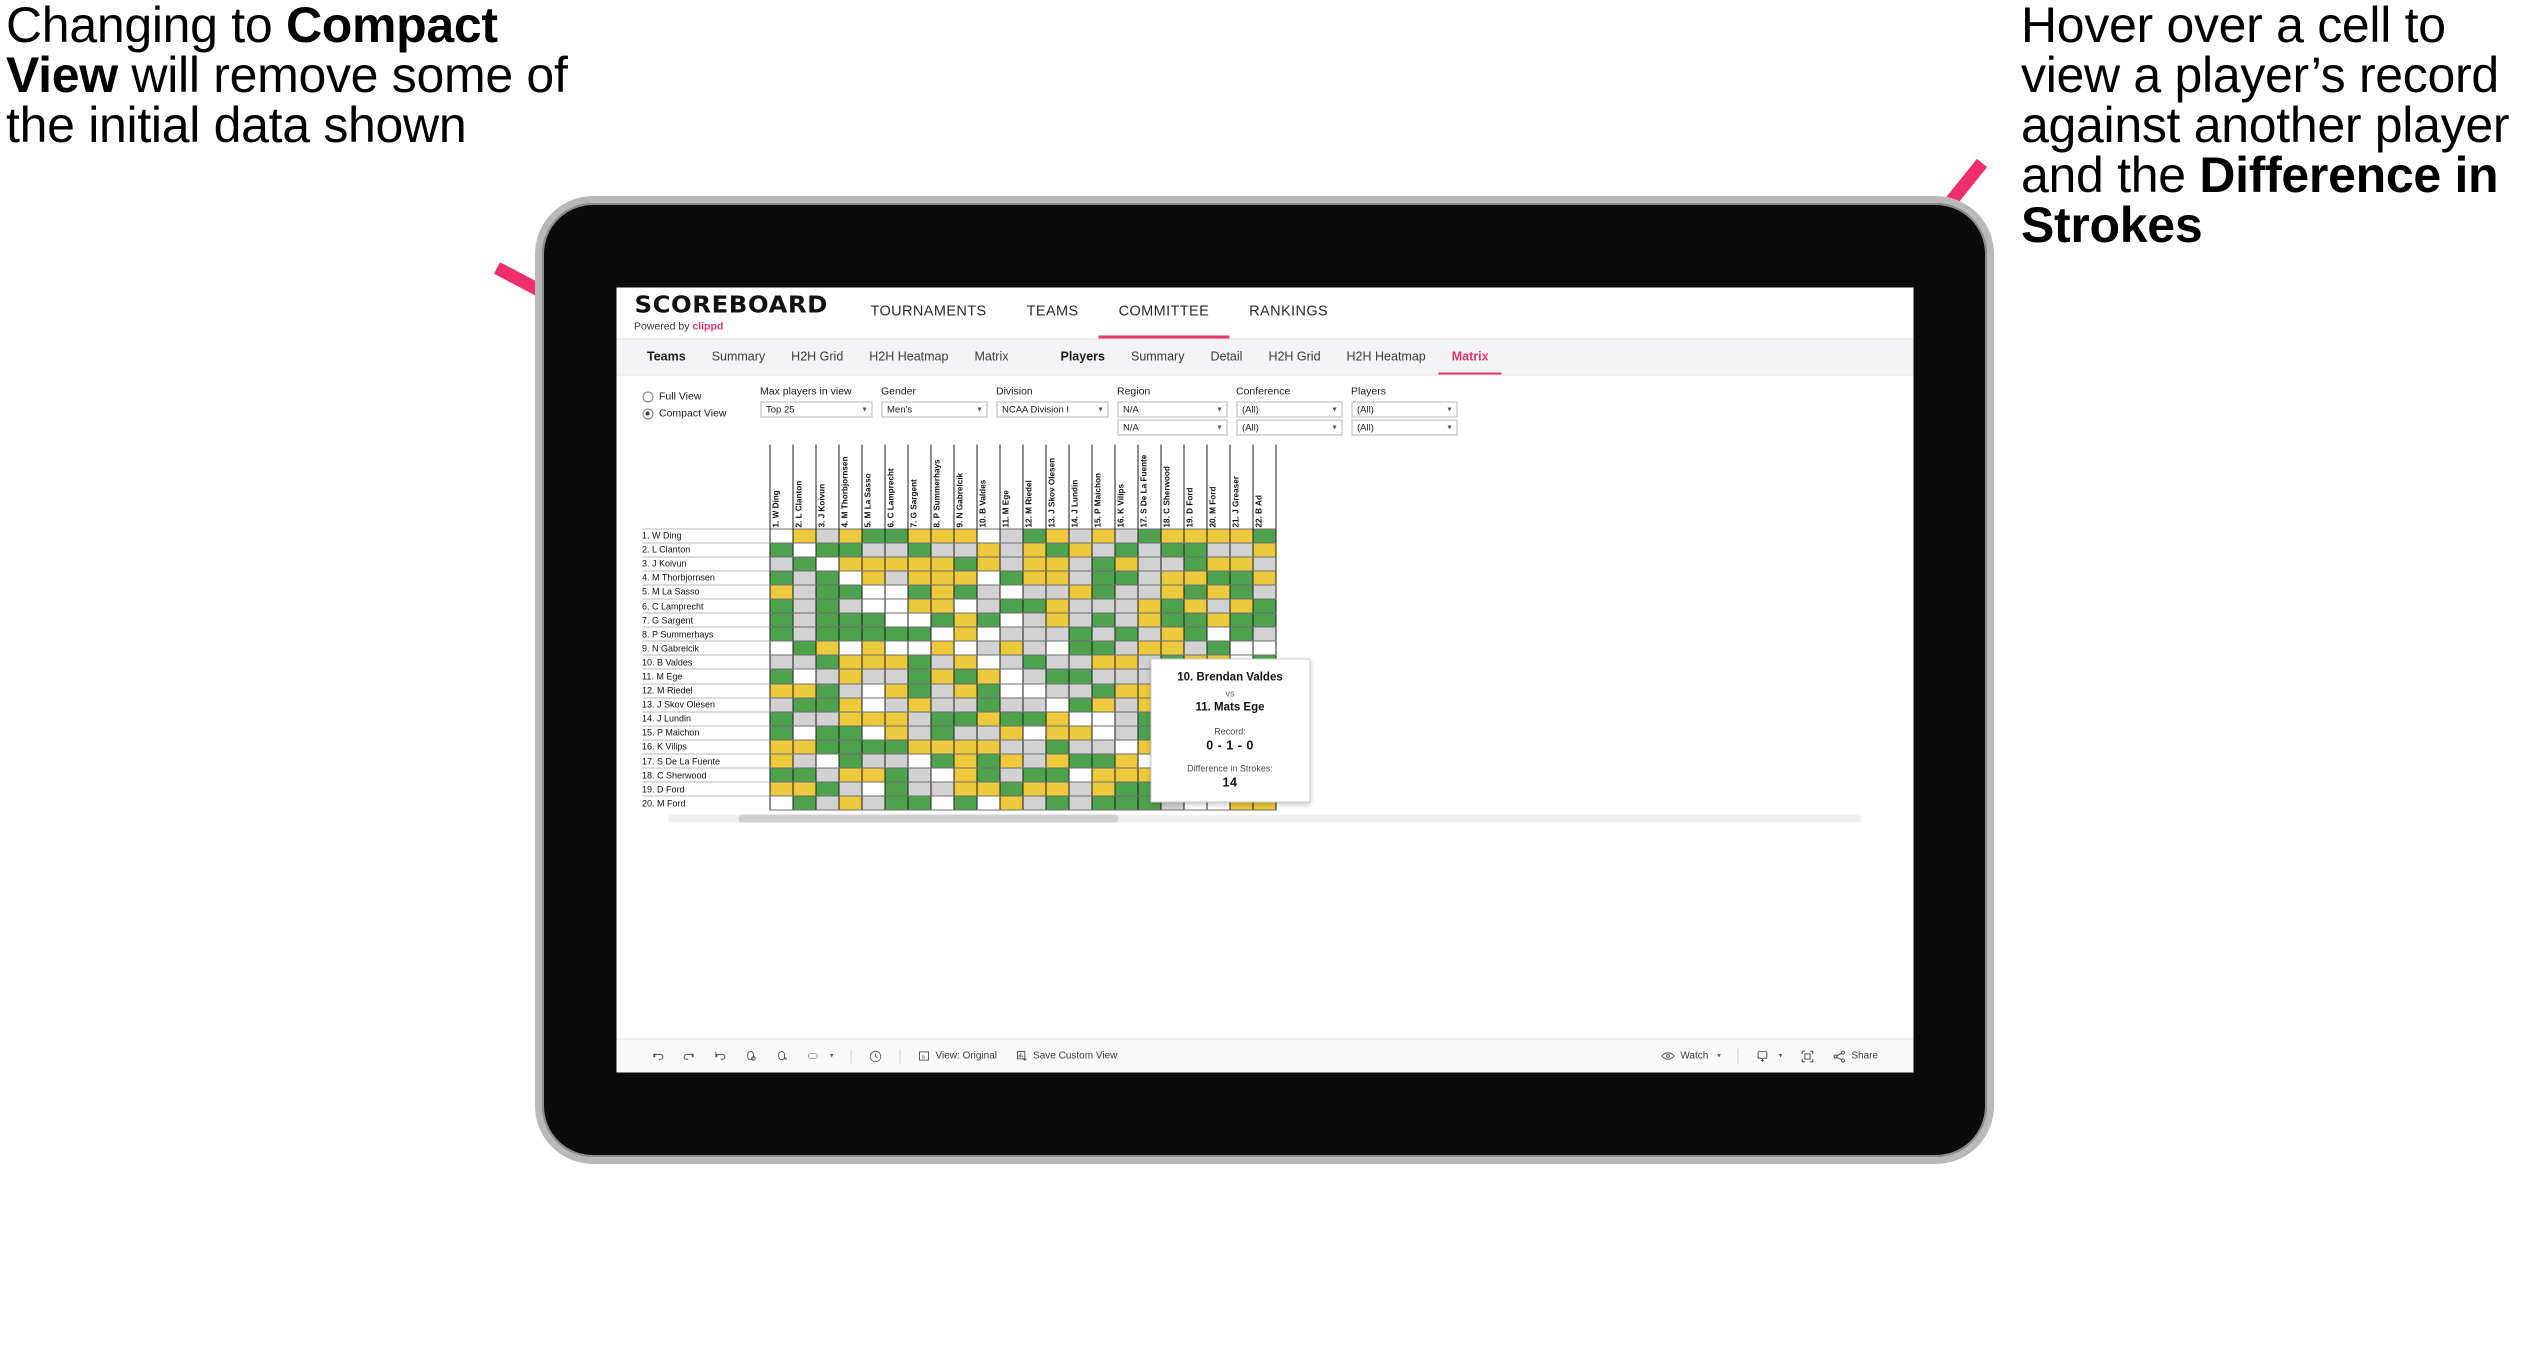  I want to click on filter-conference-select-1: (All) ▼, so click(1289, 409).